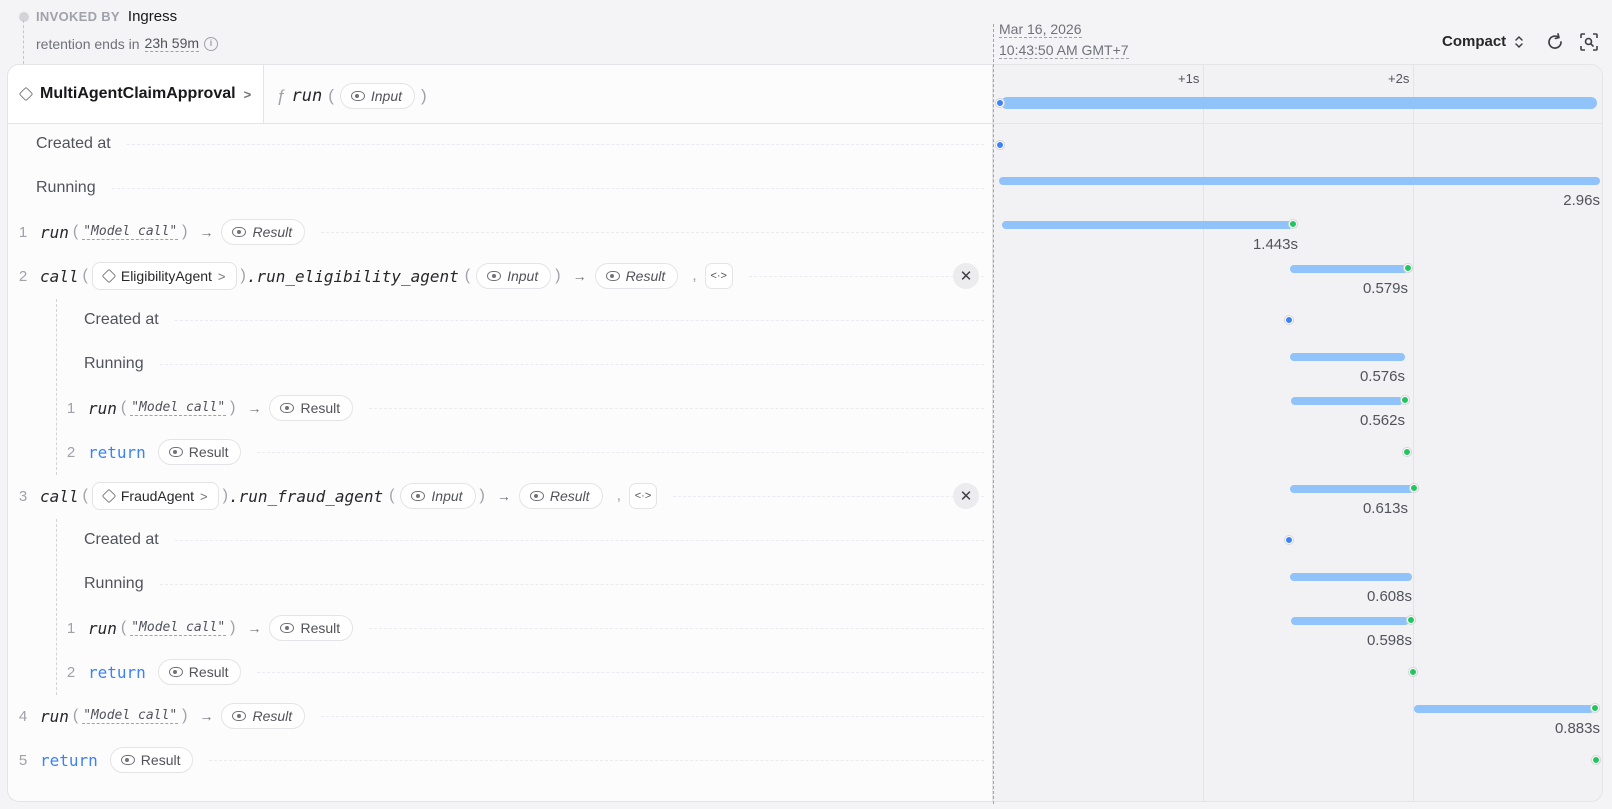  Describe the element at coordinates (1596, 760) in the screenshot. I see `step-5-dot` at that location.